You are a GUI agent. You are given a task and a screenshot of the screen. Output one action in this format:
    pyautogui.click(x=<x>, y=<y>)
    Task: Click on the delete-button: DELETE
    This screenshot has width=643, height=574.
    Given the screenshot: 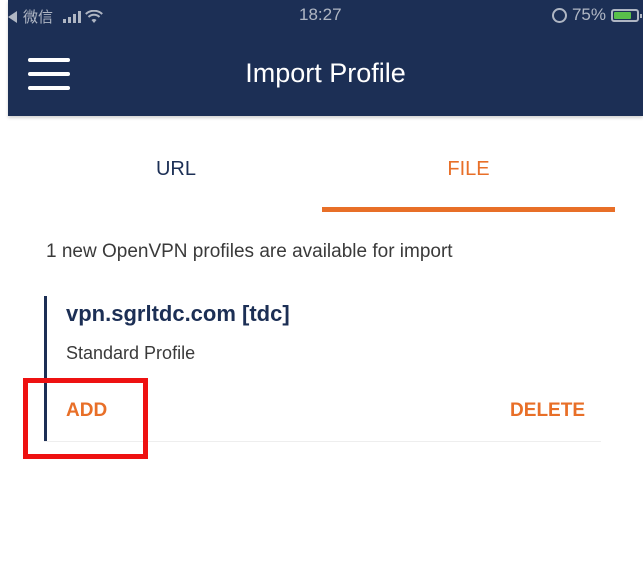 What is the action you would take?
    pyautogui.click(x=547, y=411)
    